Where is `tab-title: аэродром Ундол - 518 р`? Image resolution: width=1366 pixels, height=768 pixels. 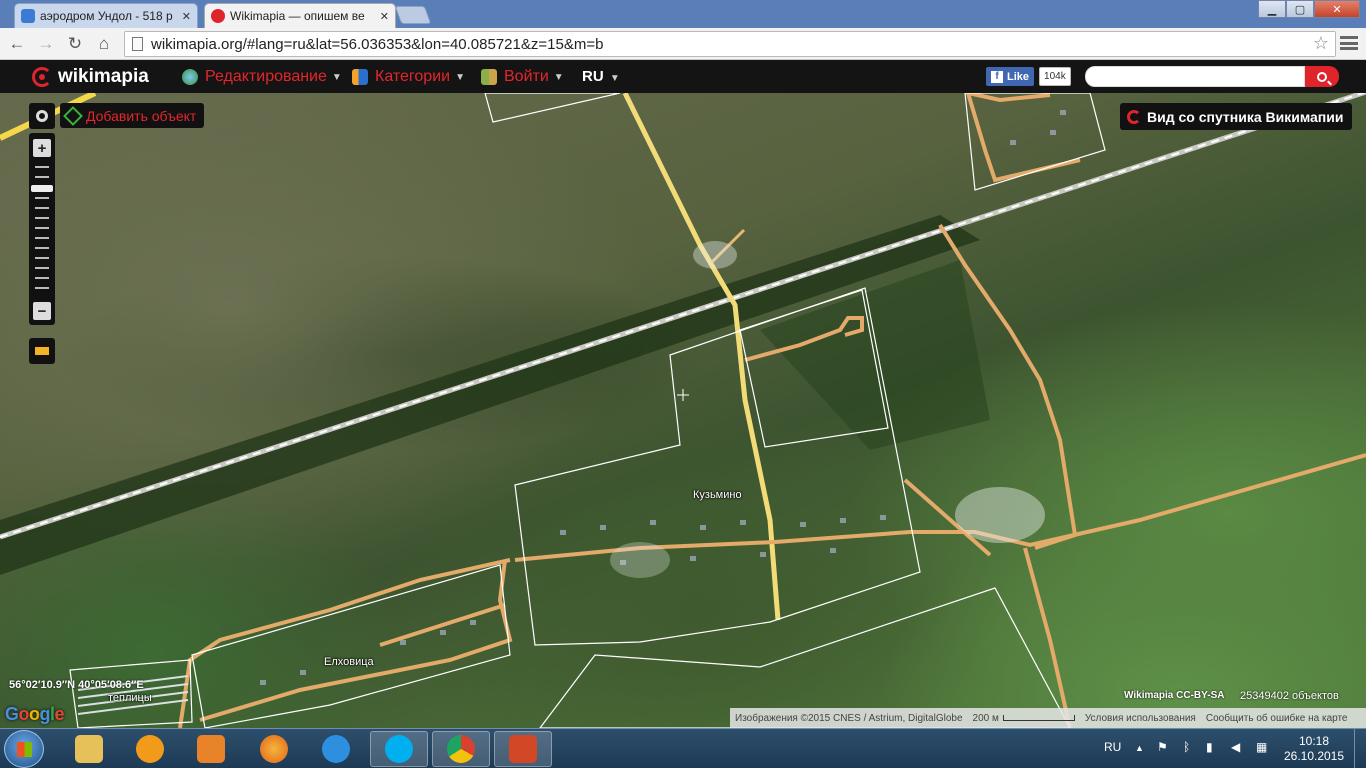
tab-title: аэродром Ундол - 518 р is located at coordinates (106, 16).